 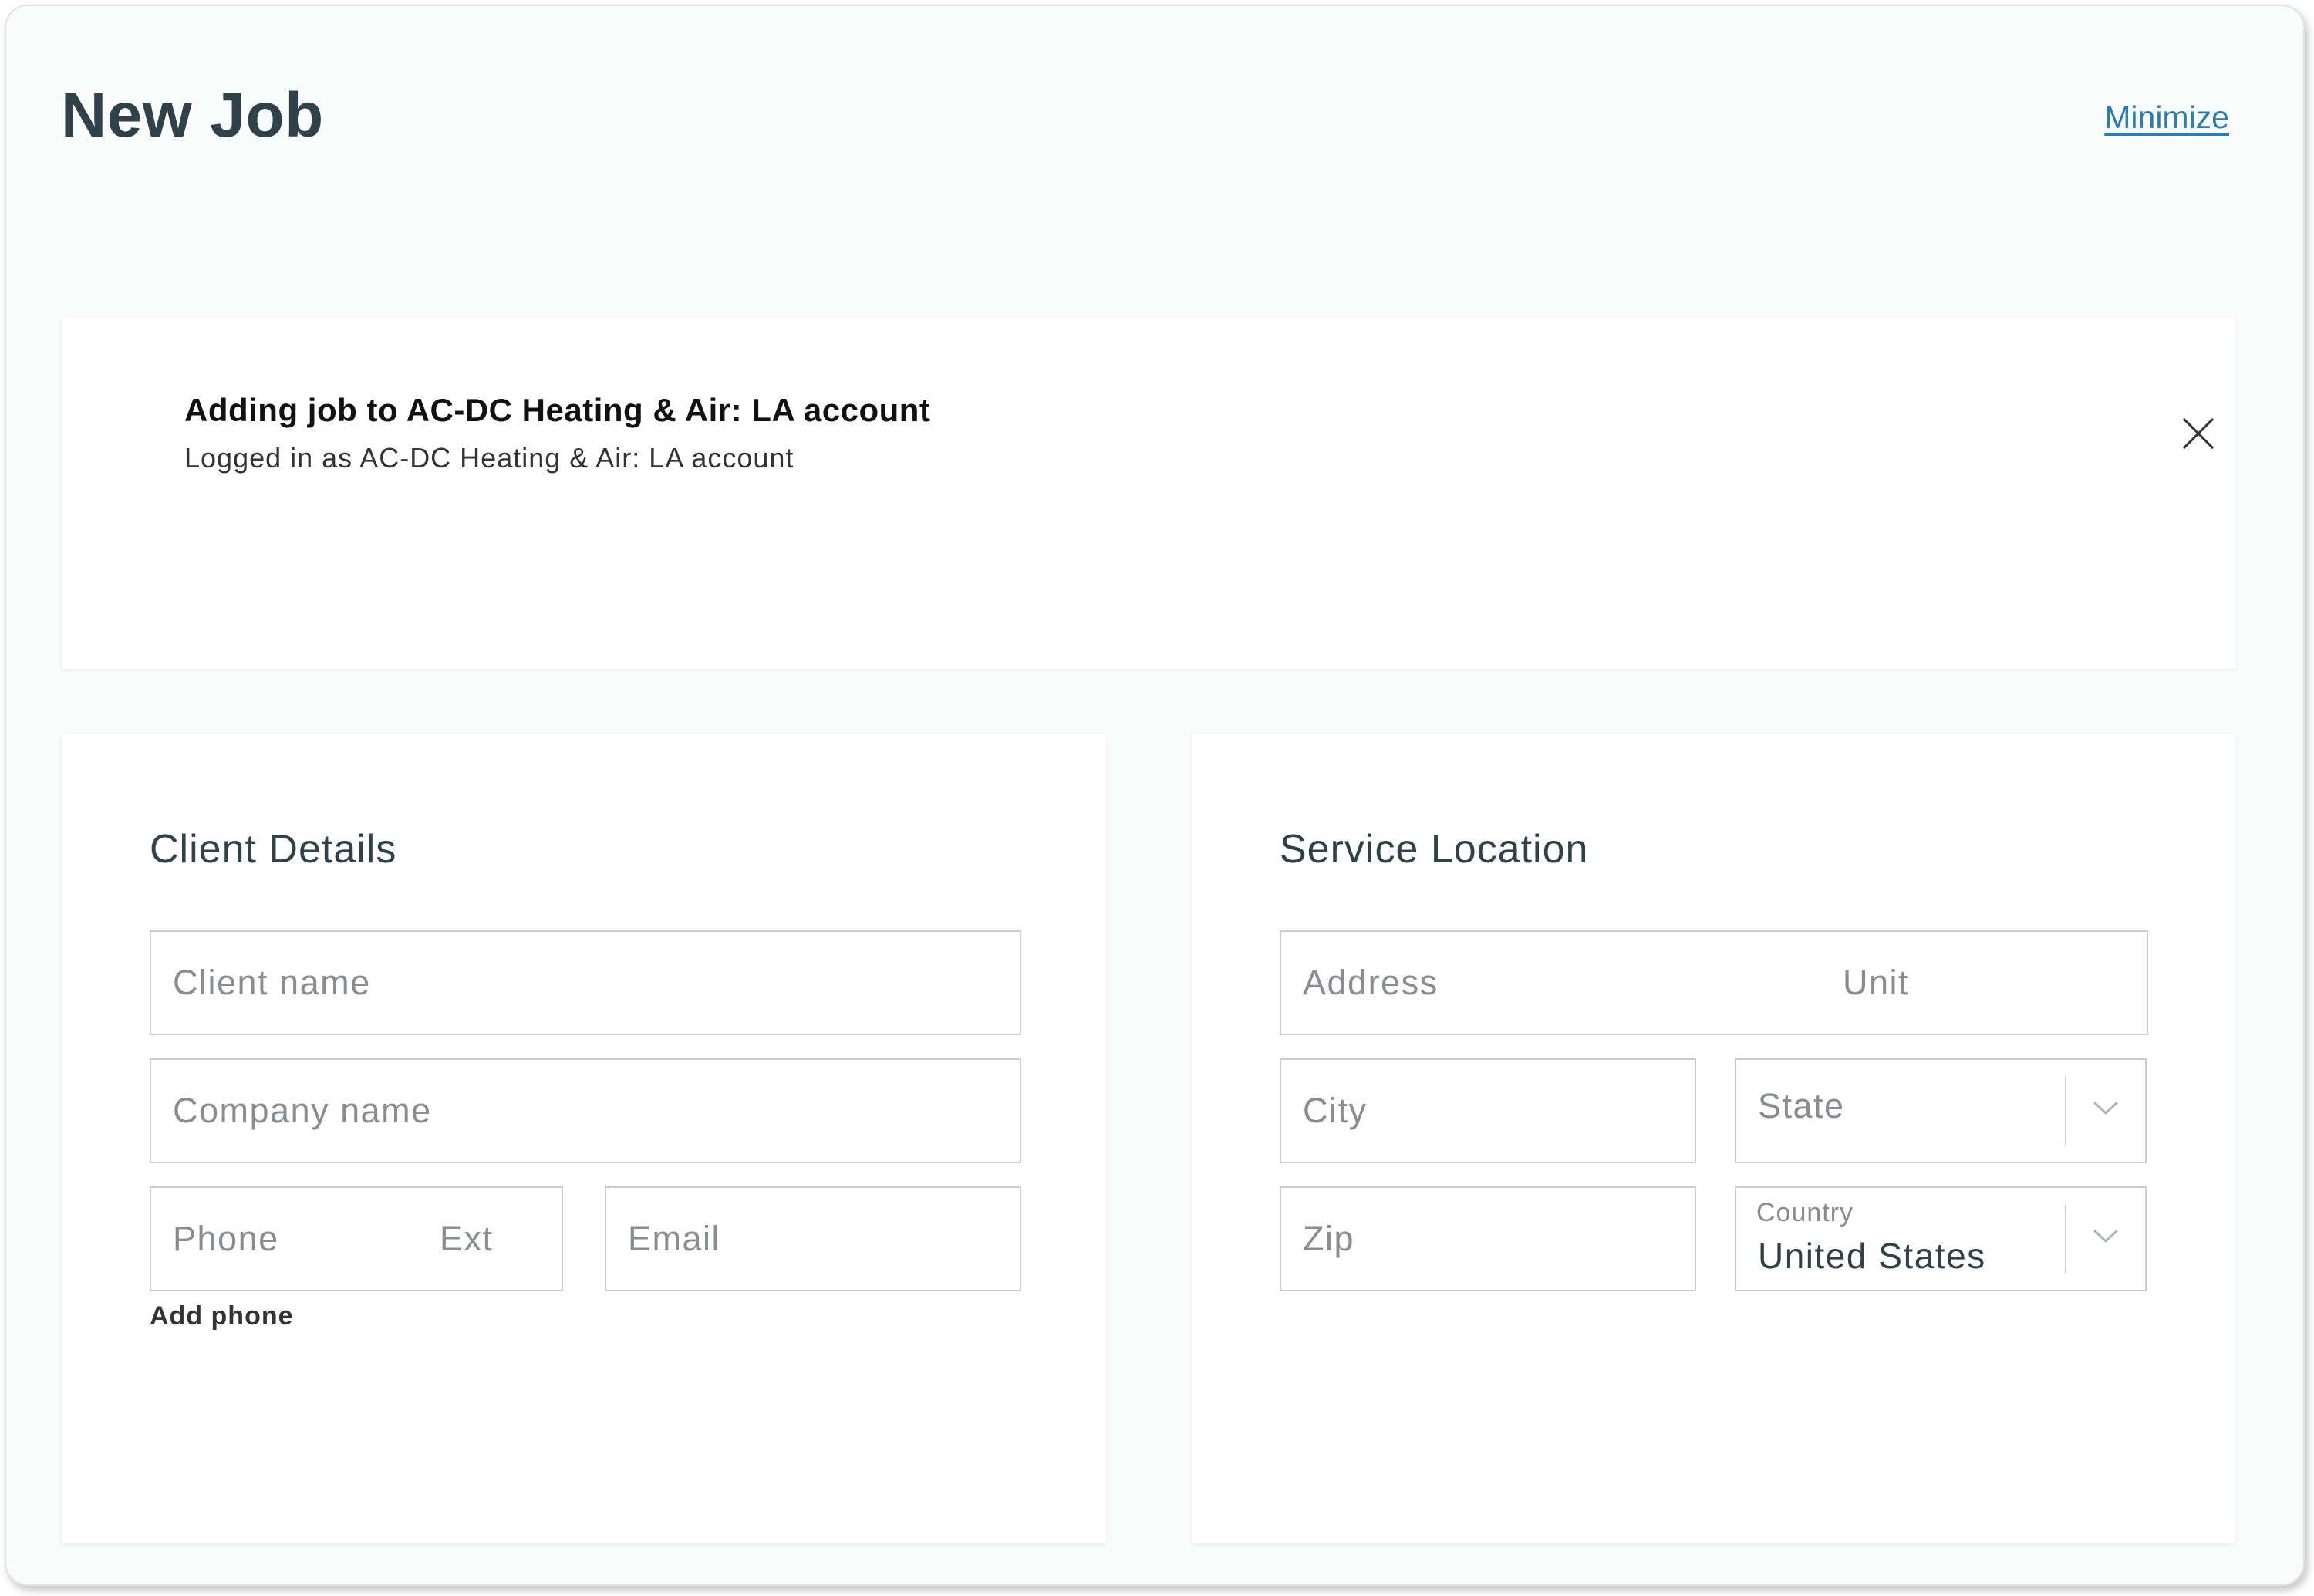 I want to click on company-name-field: Company name, so click(x=585, y=1110).